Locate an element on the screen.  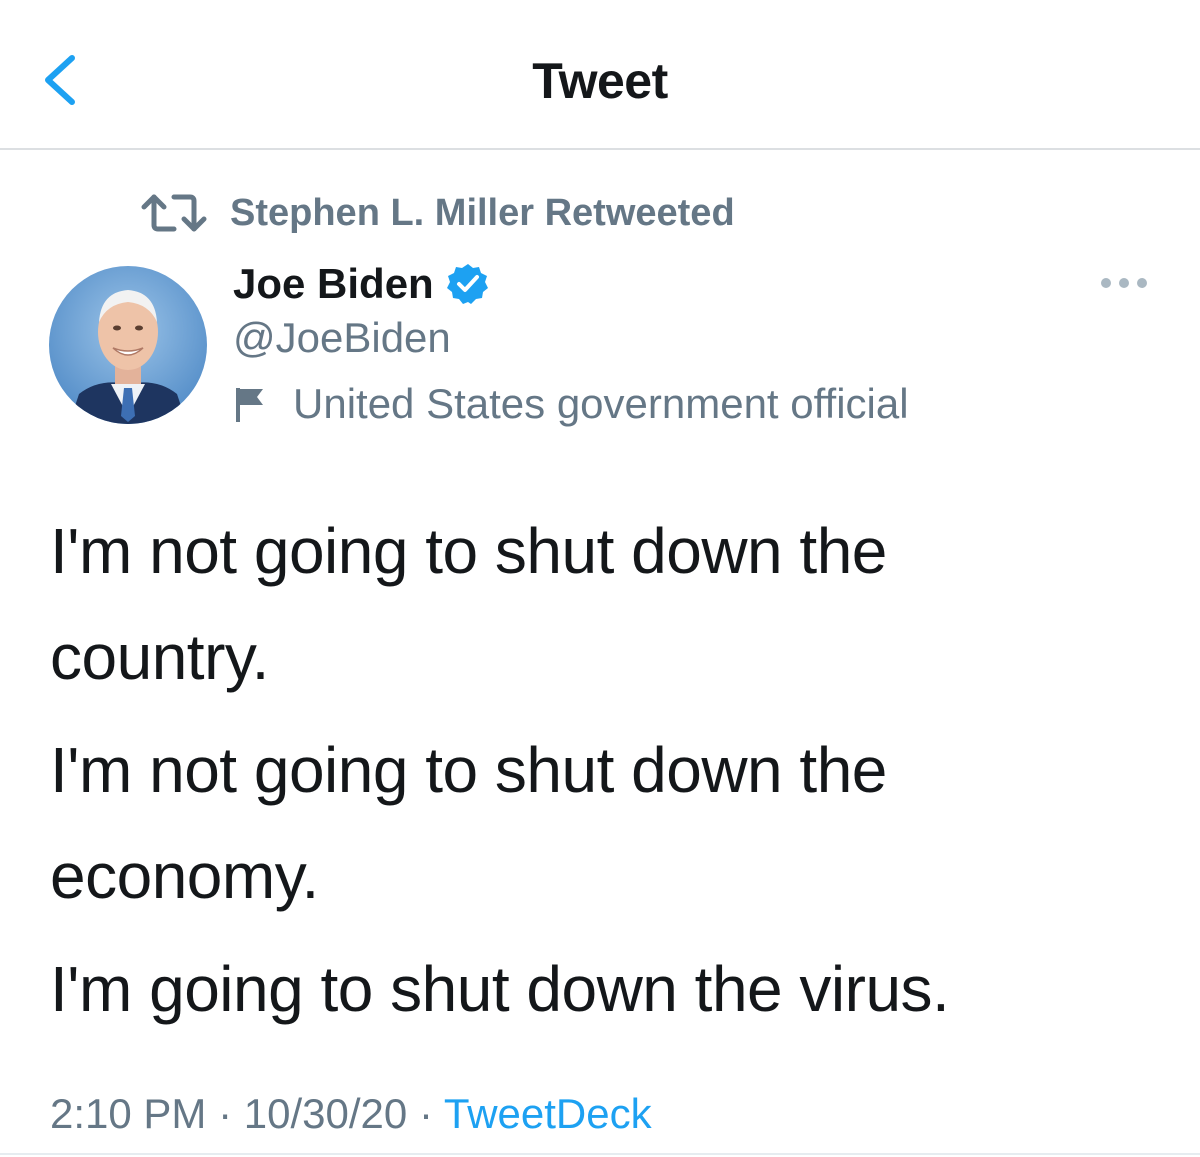
tweet-paragraph: I'm going to shut down the virus. is located at coordinates (500, 989).